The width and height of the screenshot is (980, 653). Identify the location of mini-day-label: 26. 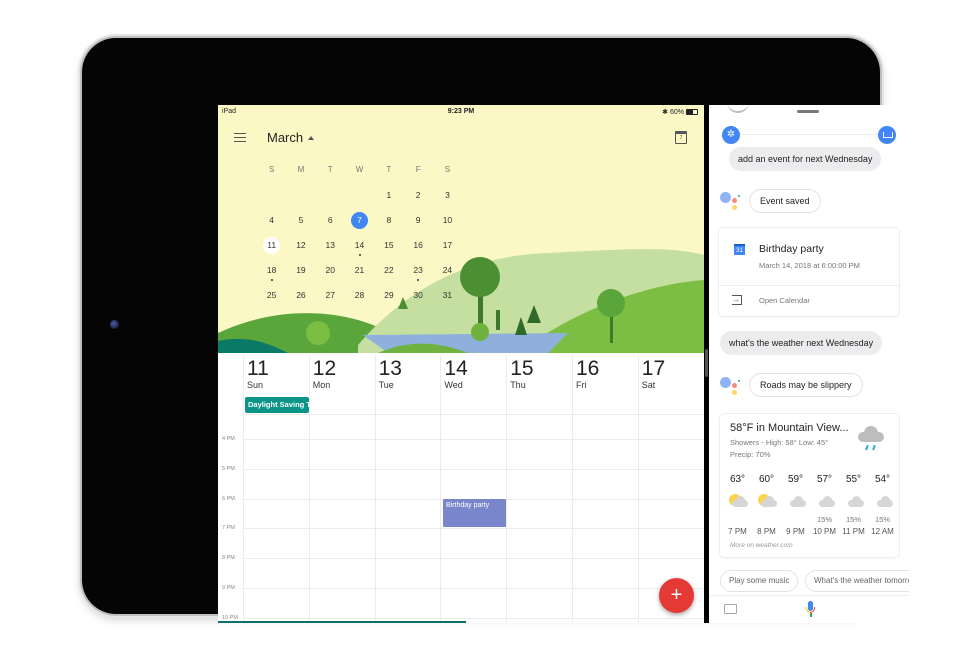
(301, 294).